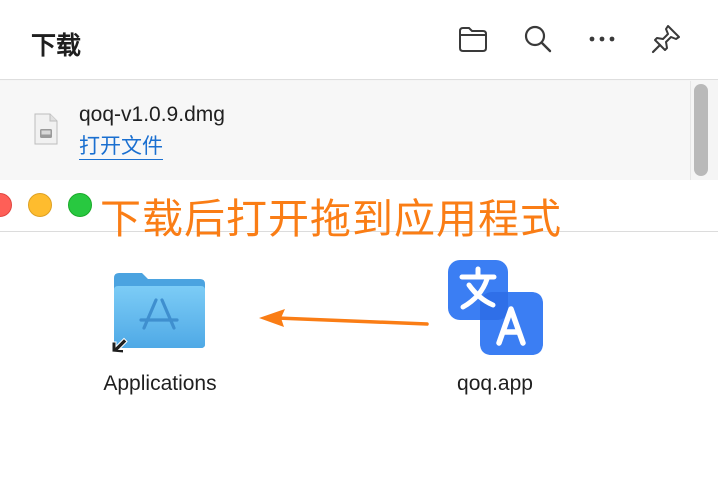  I want to click on translate-app-icon, so click(496, 308).